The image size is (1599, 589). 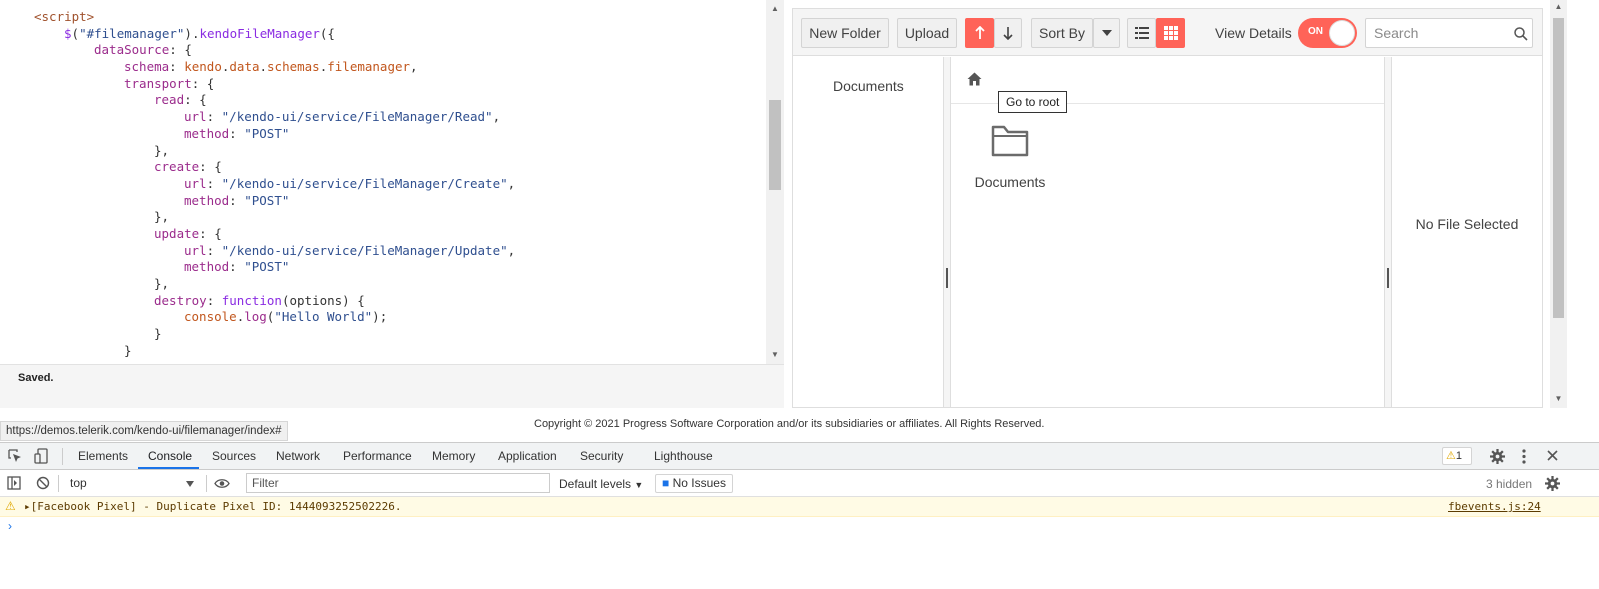 What do you see at coordinates (257, 34) in the screenshot?
I see `code-line: $("#filemanager").kendoFileManager({` at bounding box center [257, 34].